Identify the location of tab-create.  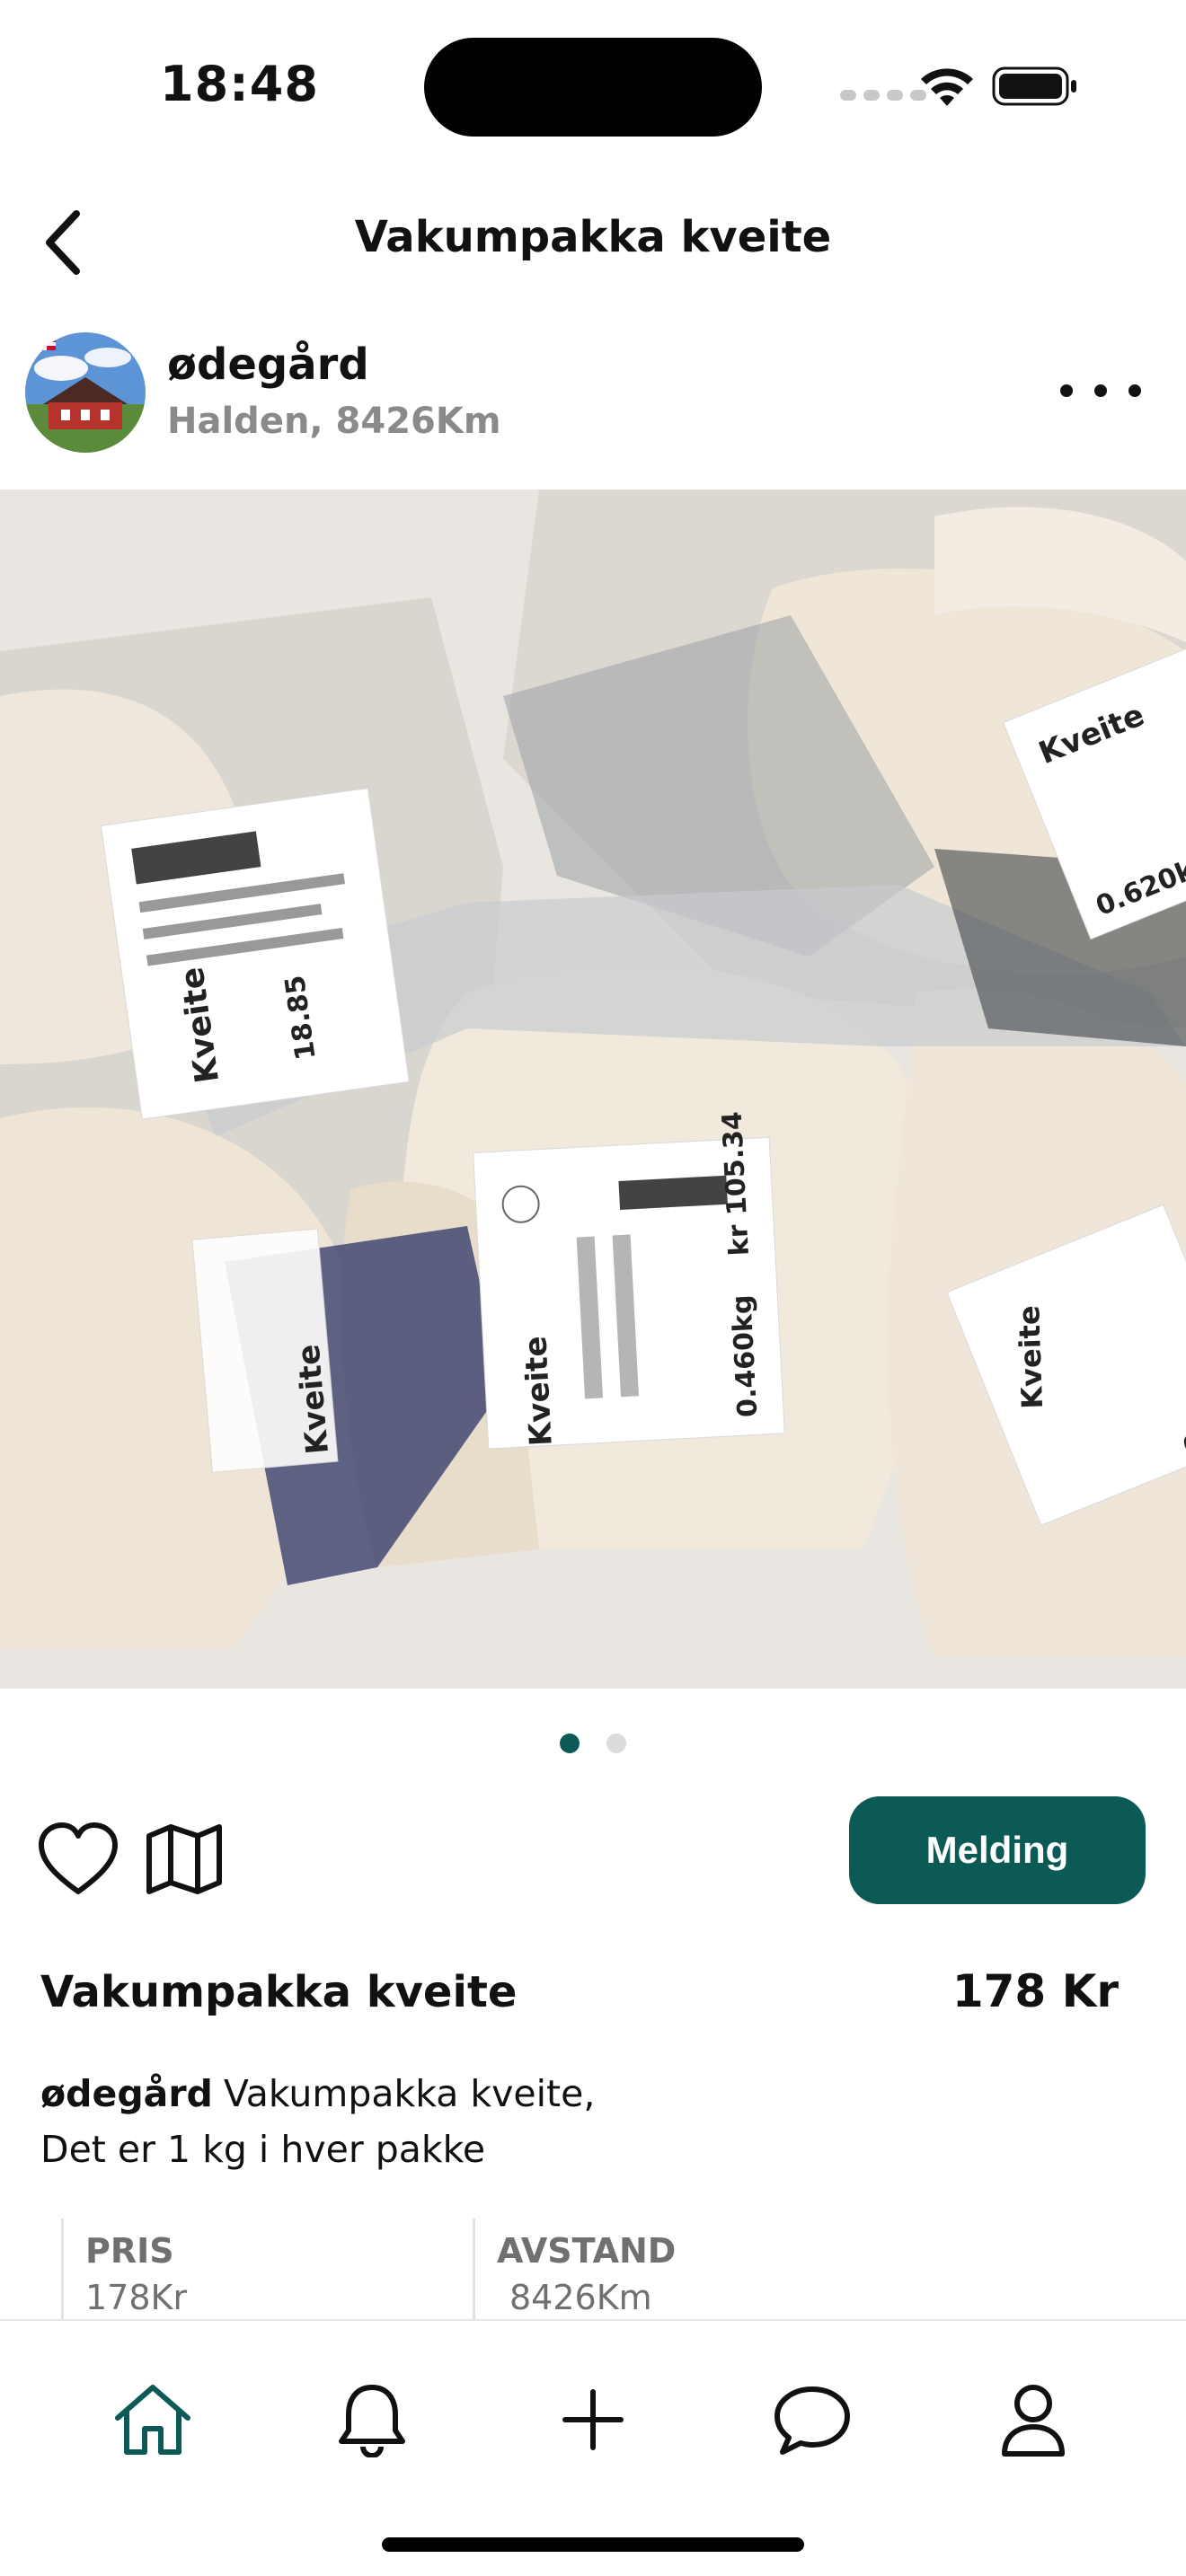
(593, 2420).